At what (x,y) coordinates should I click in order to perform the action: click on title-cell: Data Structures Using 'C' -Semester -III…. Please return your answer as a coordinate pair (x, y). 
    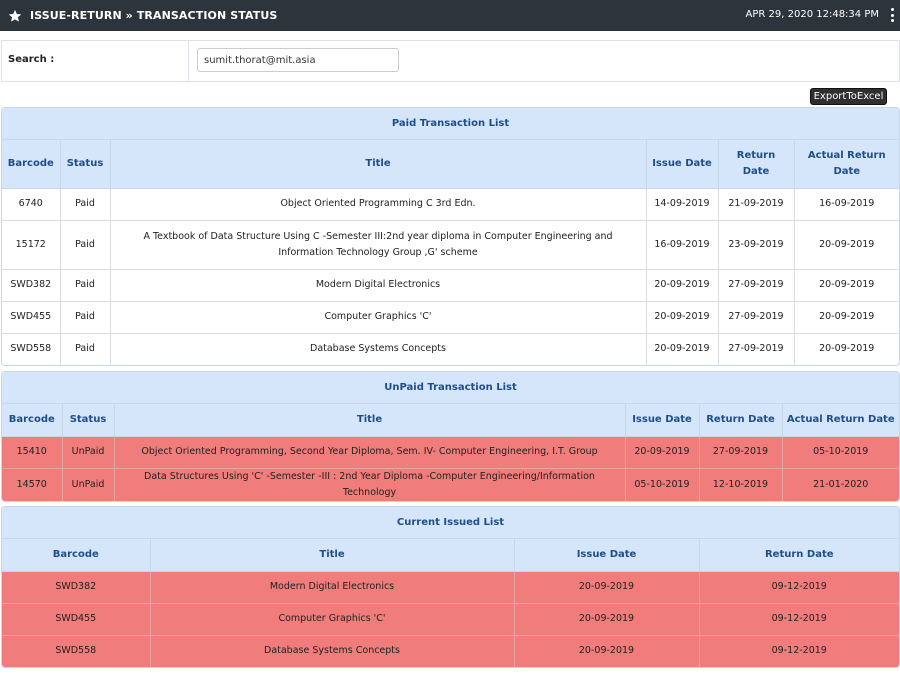
    Looking at the image, I should click on (370, 484).